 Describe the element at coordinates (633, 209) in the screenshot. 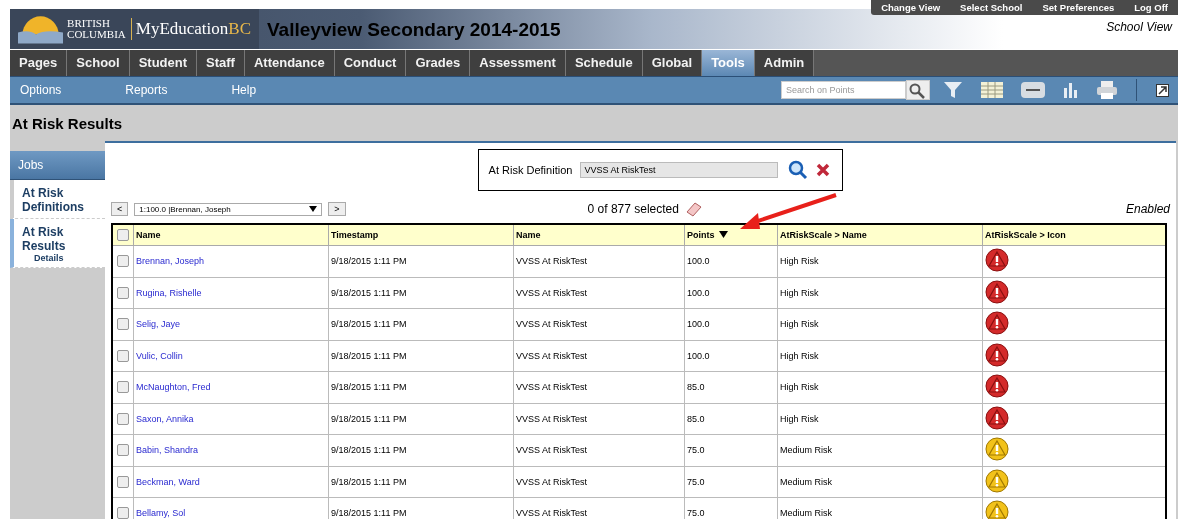

I see `selection-count: 0 of 877 selected` at that location.